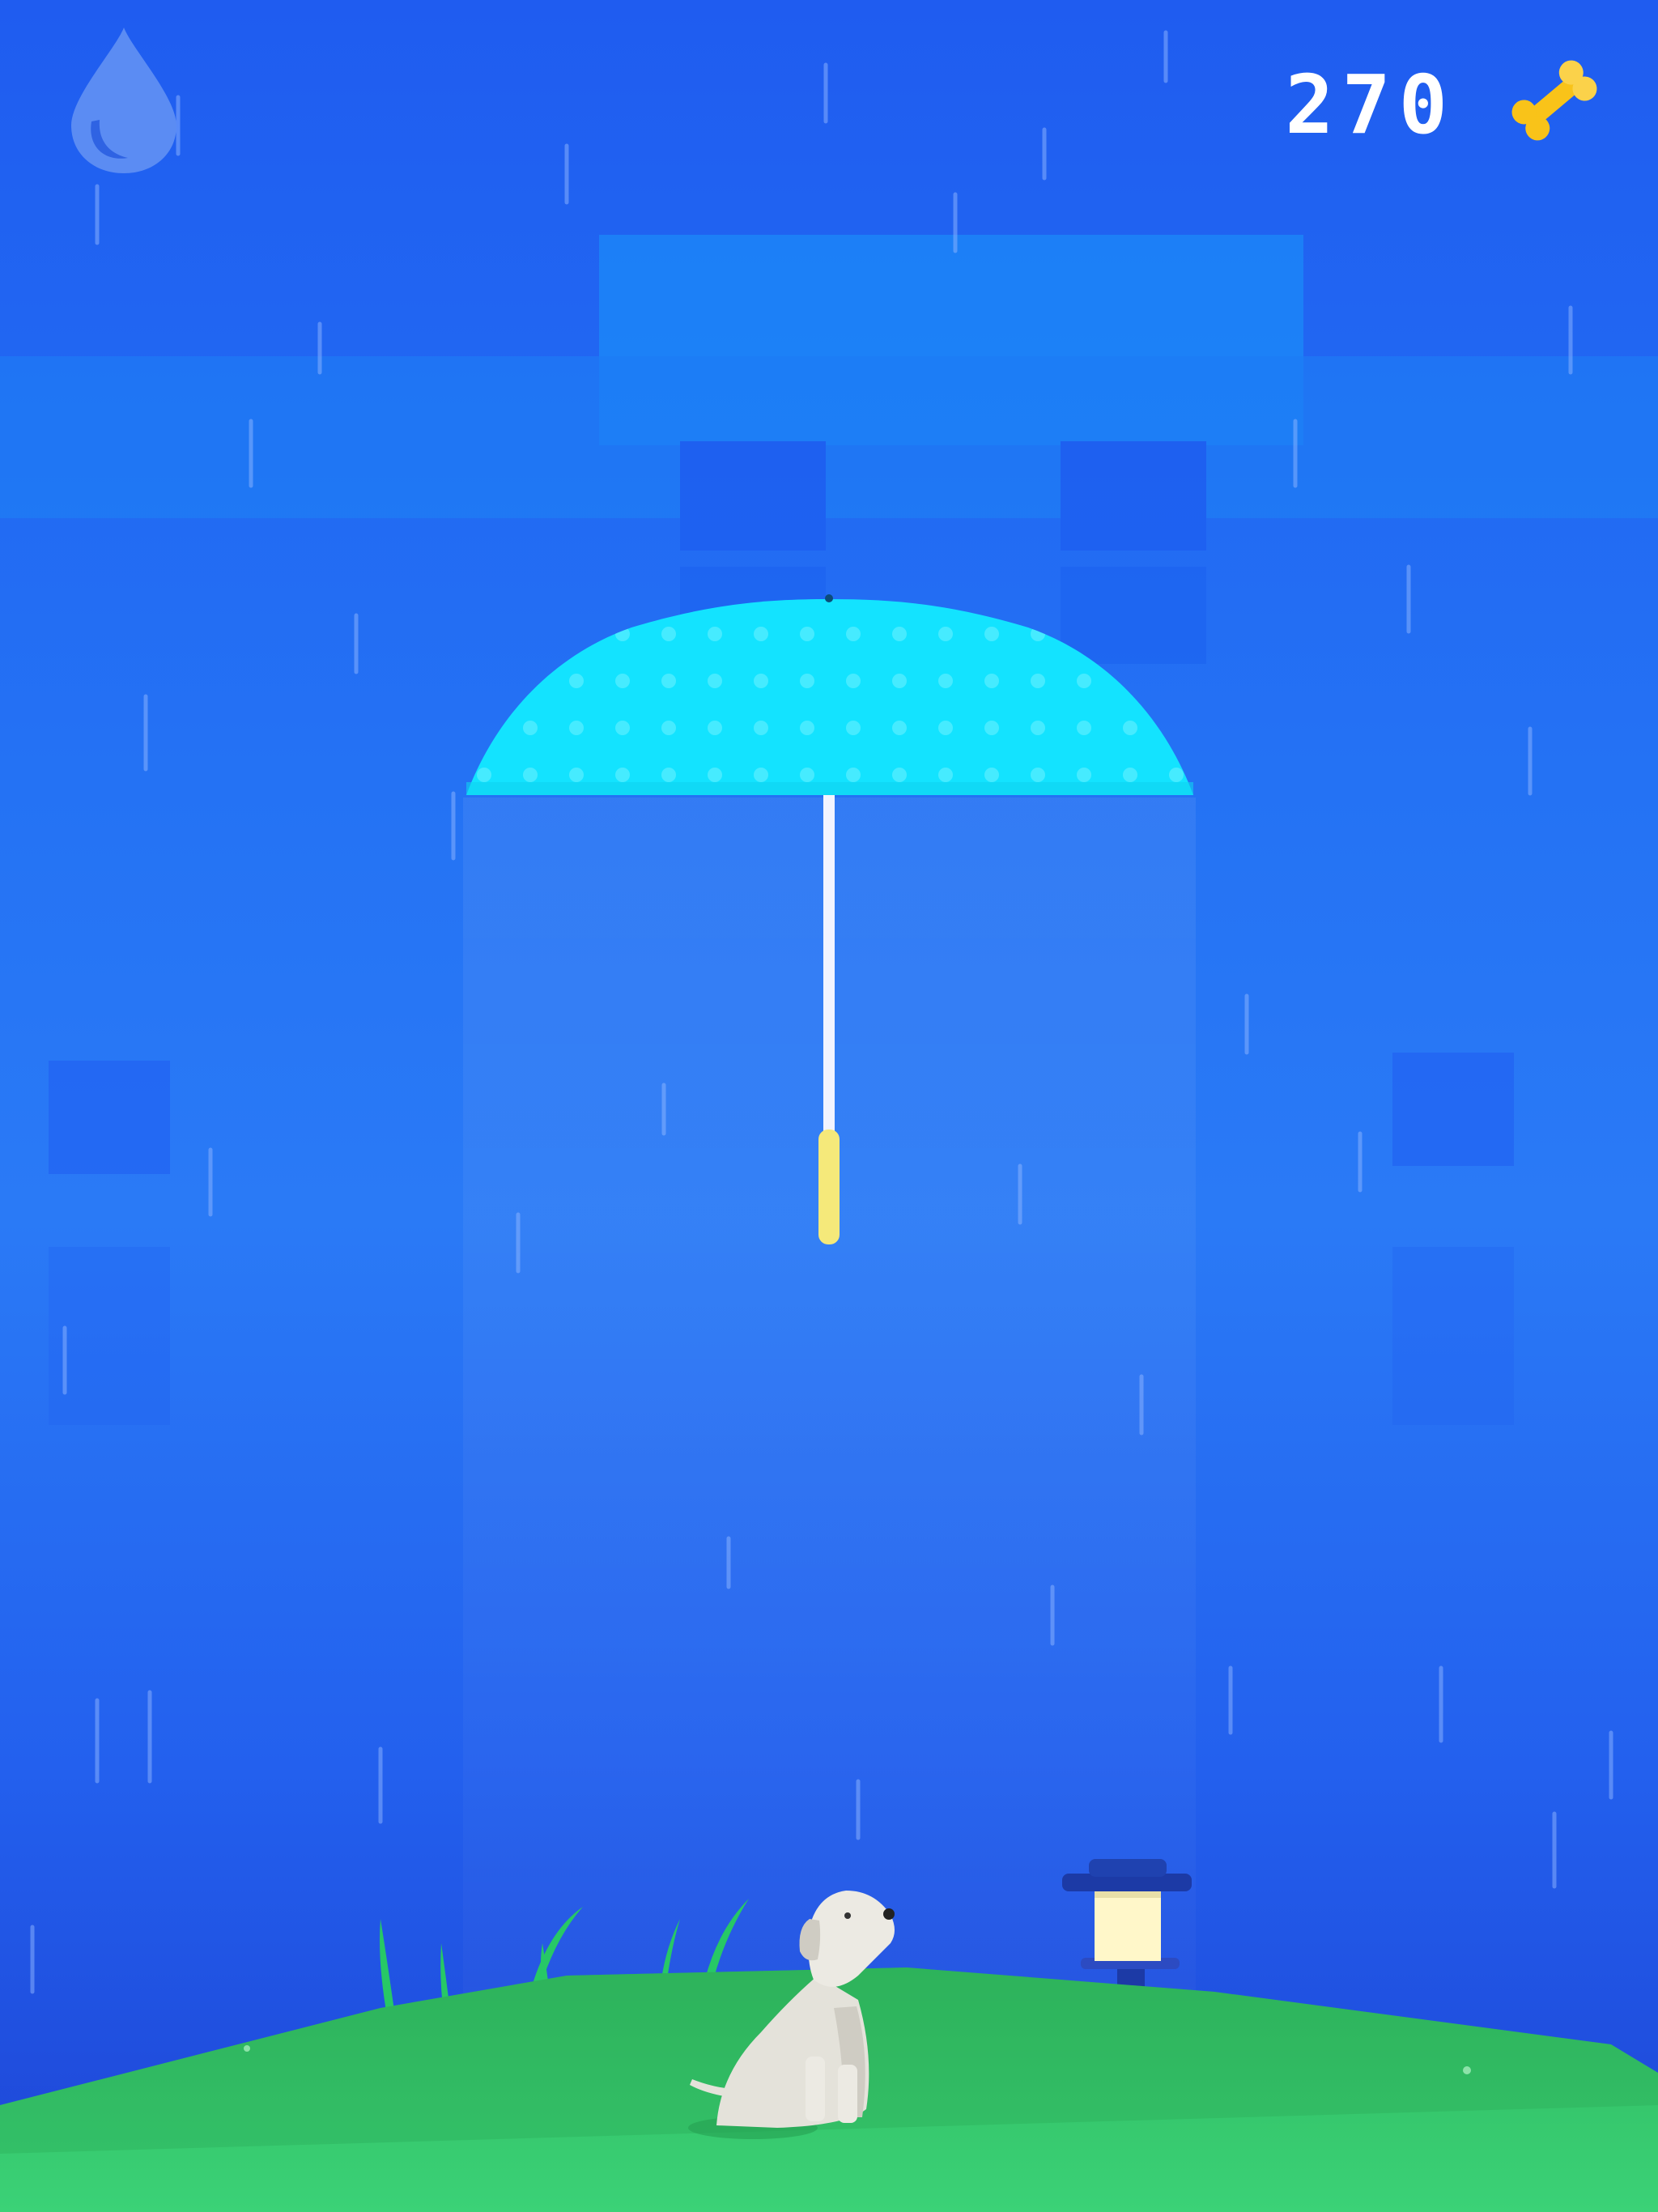  I want to click on water-drop-icon, so click(123, 99).